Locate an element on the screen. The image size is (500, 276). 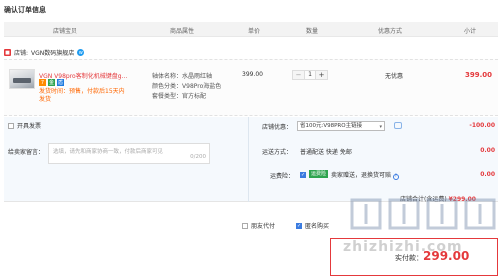
quantity-stepper: − 1 + is located at coordinates (310, 75).